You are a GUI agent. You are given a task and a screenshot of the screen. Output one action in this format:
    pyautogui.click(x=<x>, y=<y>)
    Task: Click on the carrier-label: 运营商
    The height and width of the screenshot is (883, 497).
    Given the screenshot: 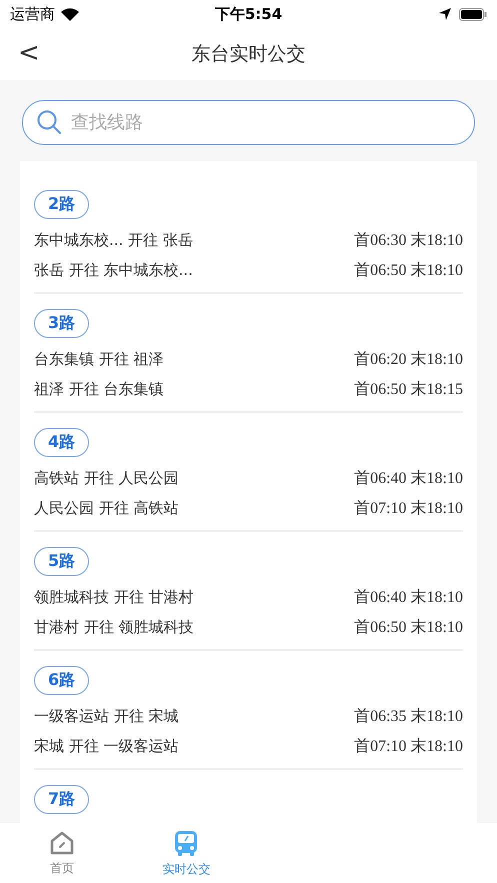 What is the action you would take?
    pyautogui.click(x=32, y=14)
    